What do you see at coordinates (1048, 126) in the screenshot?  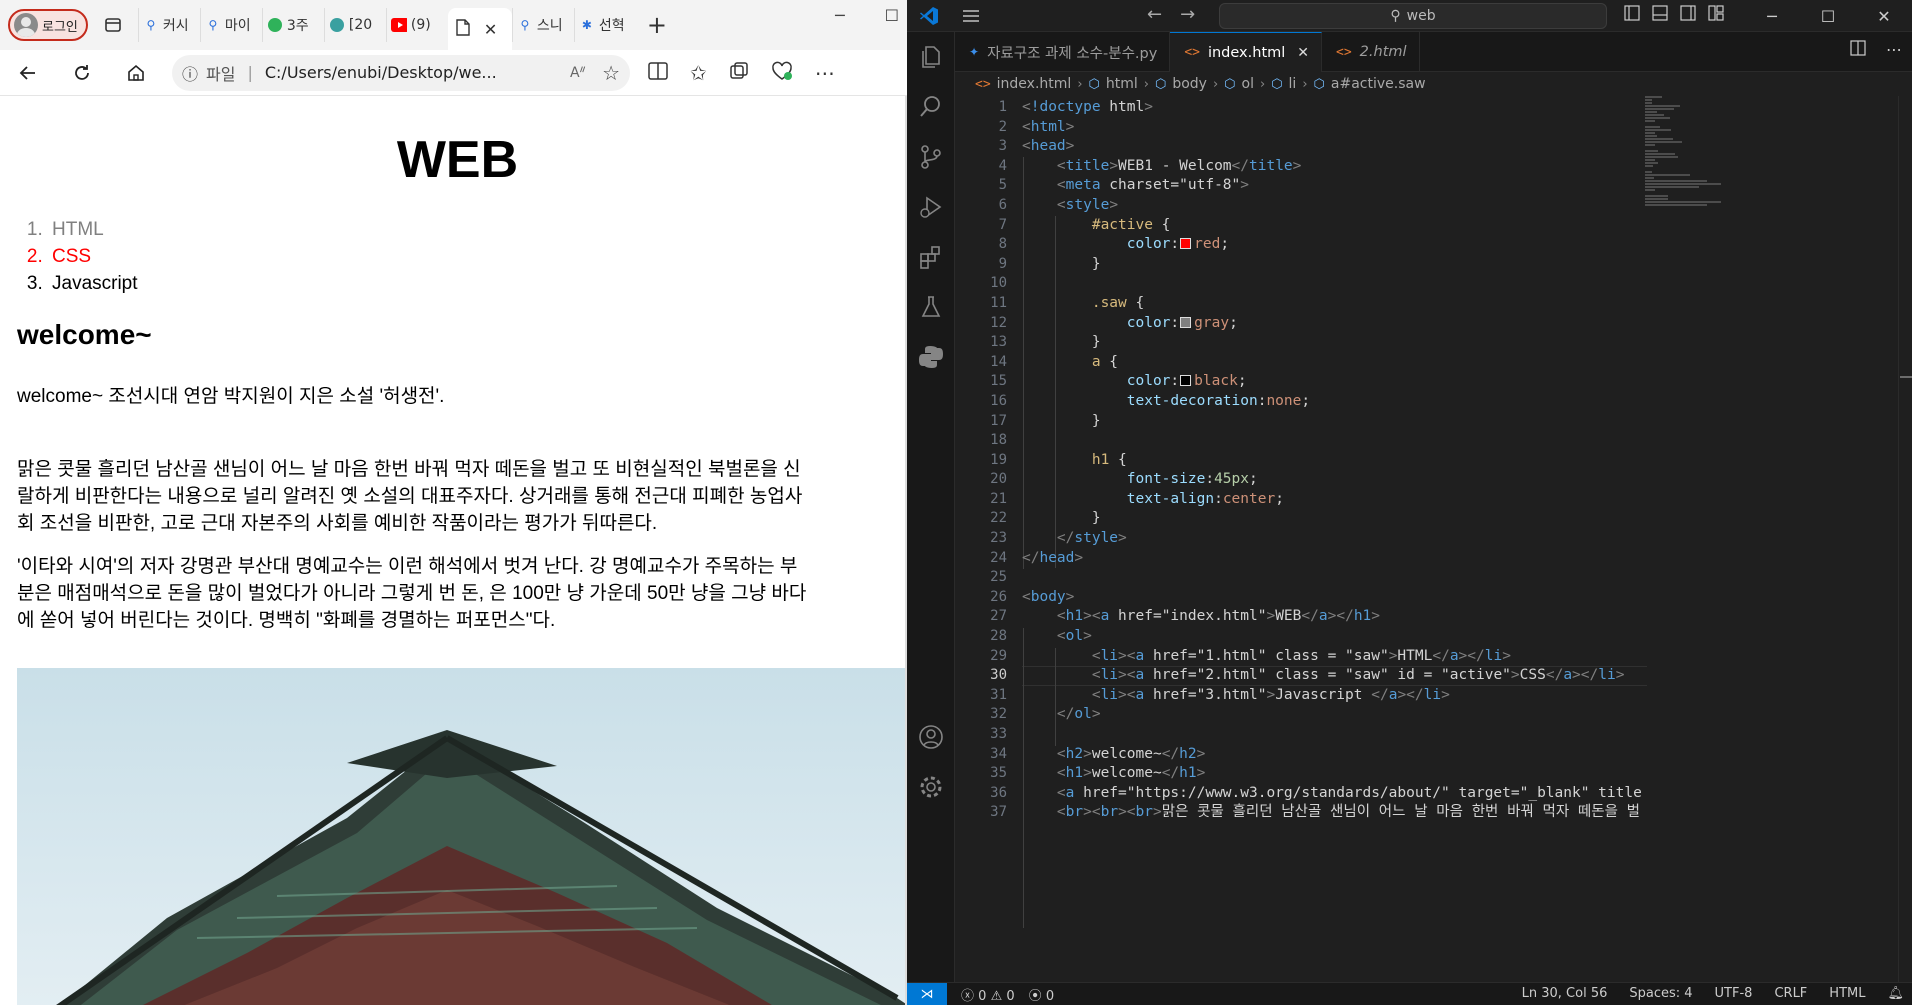 I see `code-line: <html>` at bounding box center [1048, 126].